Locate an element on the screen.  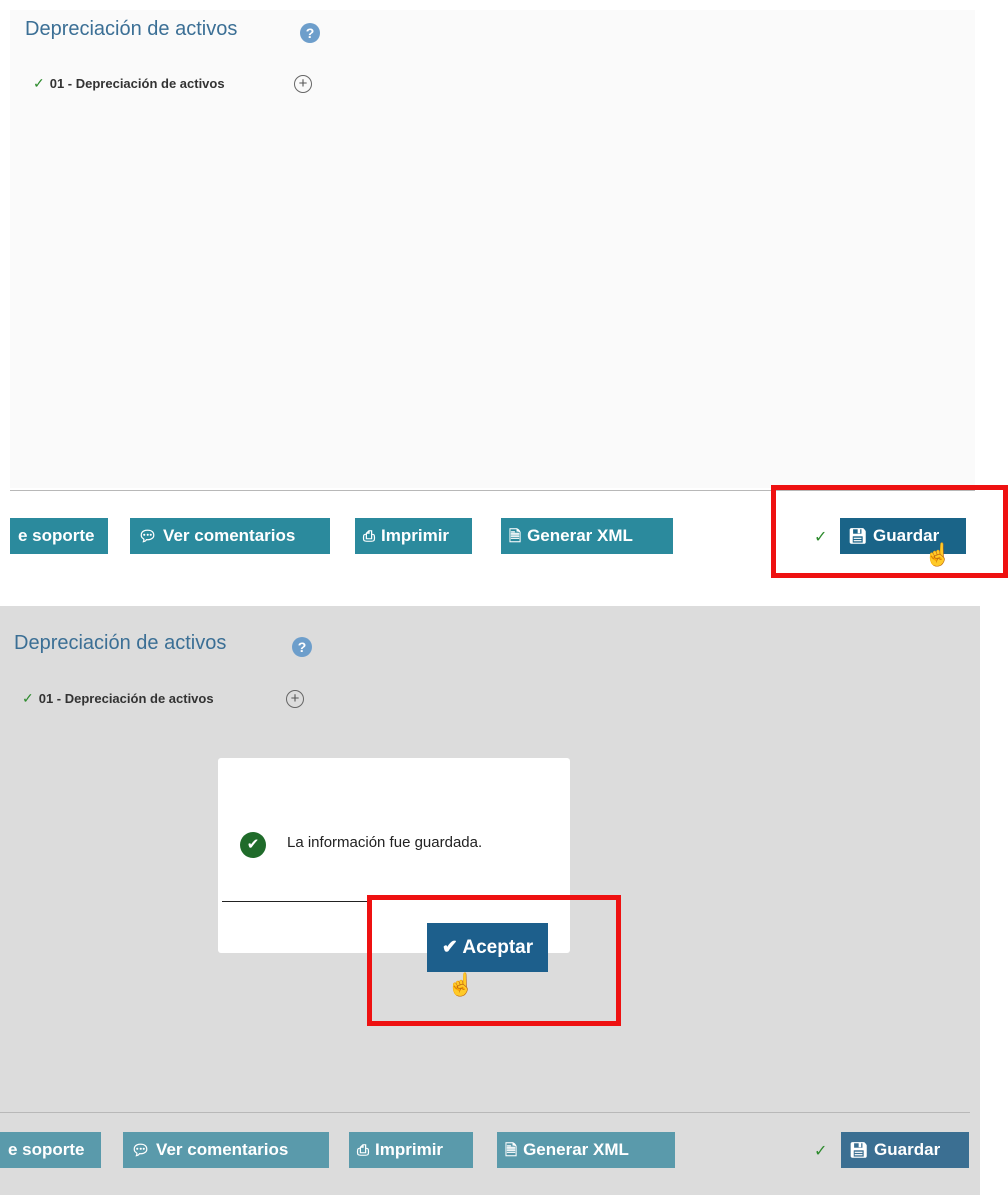
dialog-message: La información fue guardada. is located at coordinates (385, 842).